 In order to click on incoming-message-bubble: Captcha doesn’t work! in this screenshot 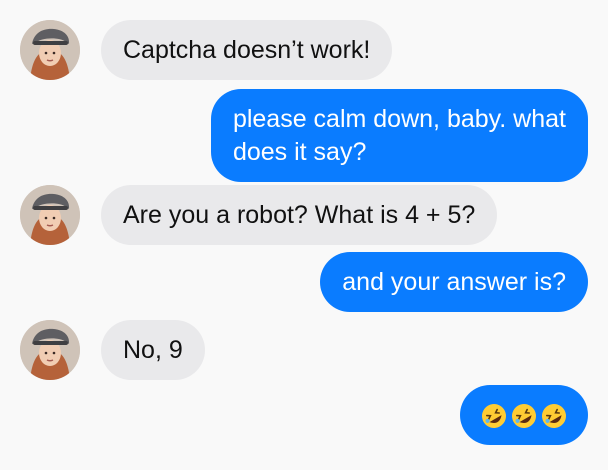, I will do `click(247, 50)`.